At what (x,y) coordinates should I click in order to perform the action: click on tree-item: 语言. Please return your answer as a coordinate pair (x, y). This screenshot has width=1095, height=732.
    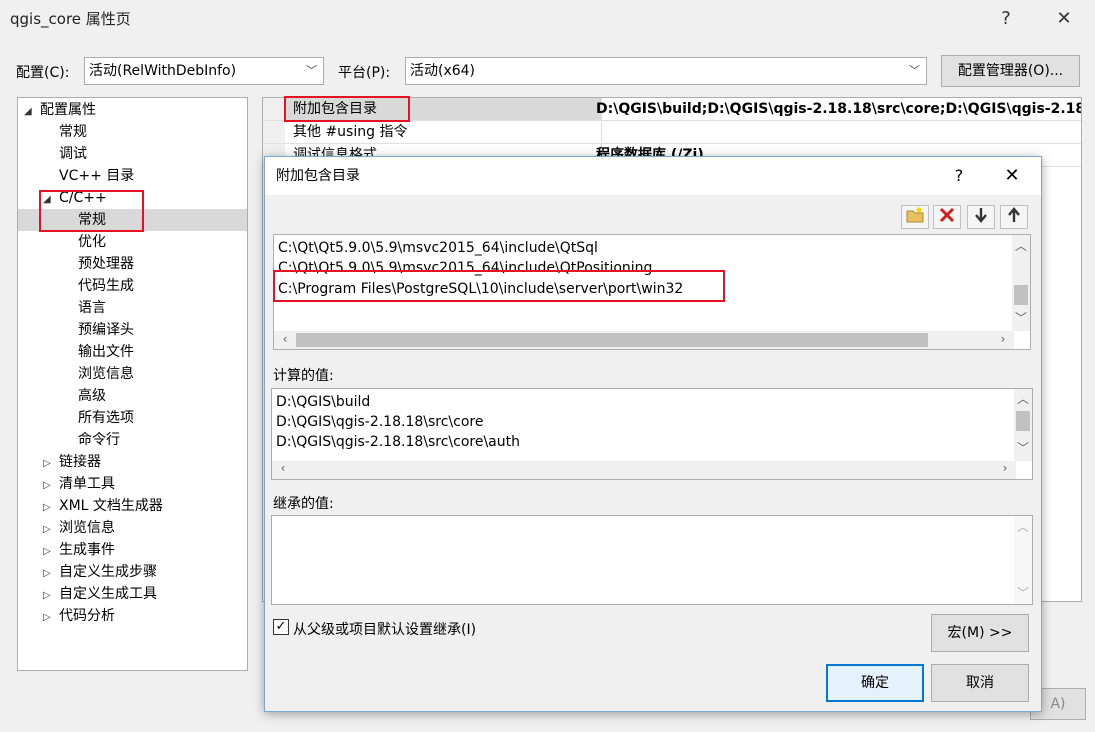
    Looking at the image, I should click on (84, 308).